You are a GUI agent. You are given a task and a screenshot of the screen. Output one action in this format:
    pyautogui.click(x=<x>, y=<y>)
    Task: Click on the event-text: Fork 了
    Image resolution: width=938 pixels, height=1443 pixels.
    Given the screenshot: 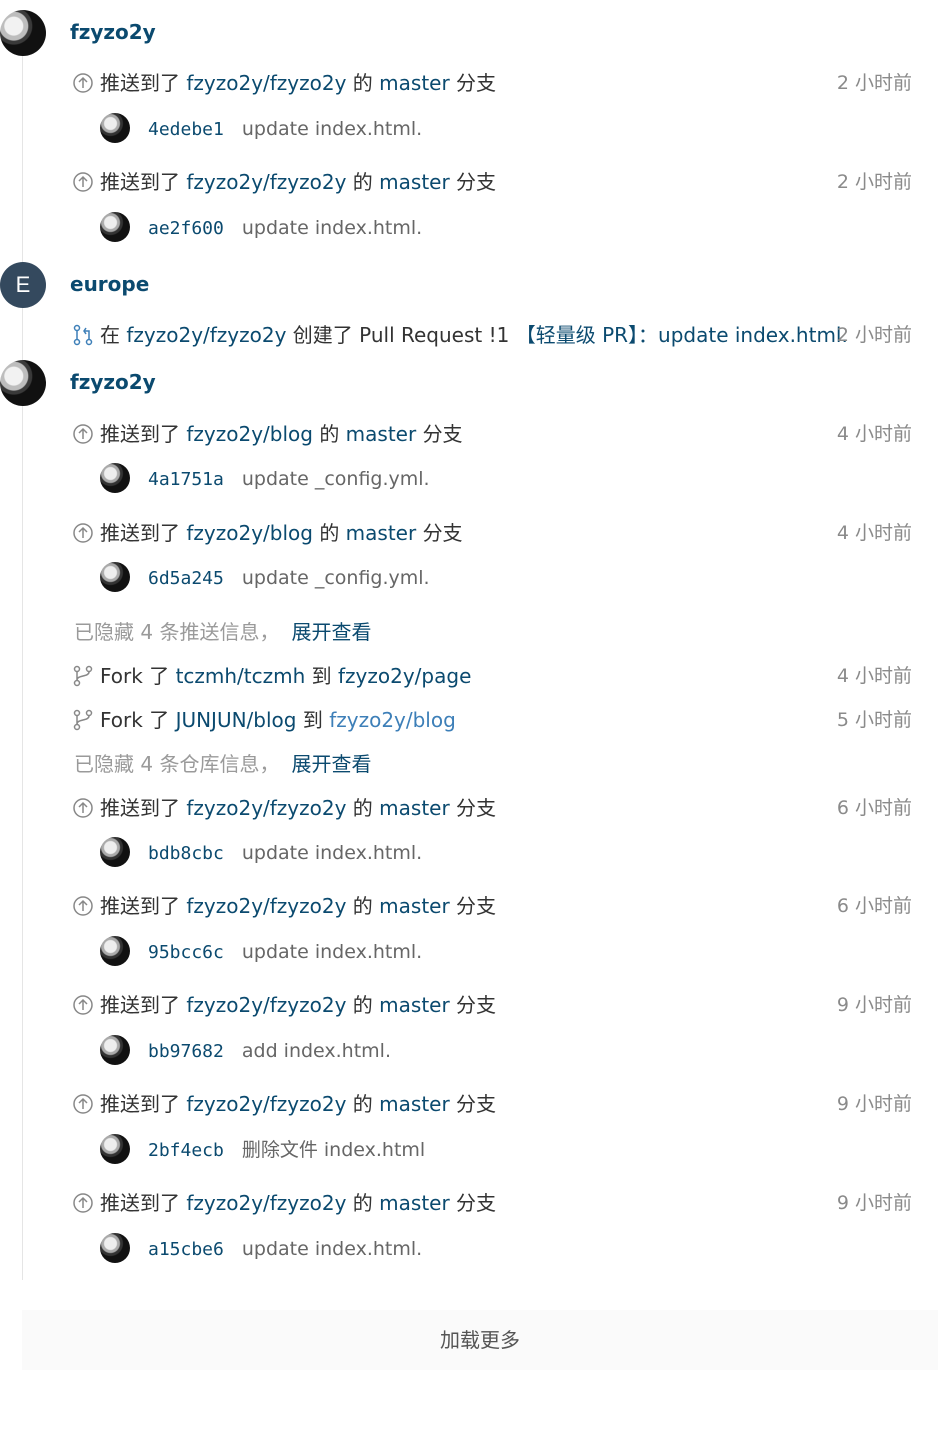 What is the action you would take?
    pyautogui.click(x=135, y=720)
    